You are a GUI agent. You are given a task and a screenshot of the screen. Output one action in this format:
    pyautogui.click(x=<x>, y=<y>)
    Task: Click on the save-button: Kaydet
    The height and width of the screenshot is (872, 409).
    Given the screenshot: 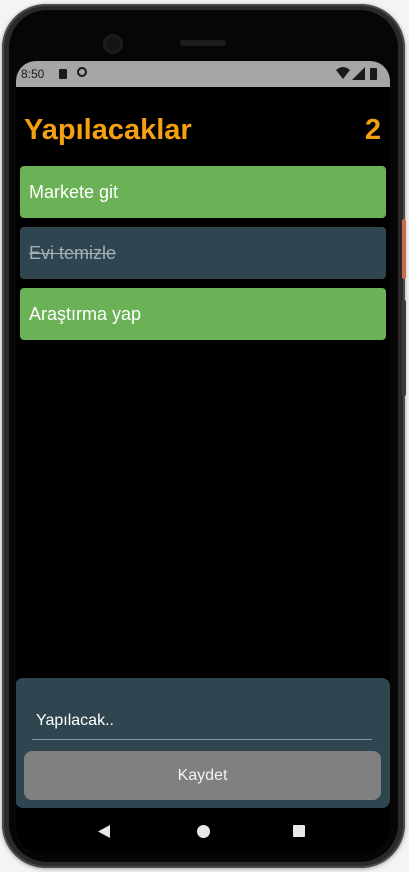 What is the action you would take?
    pyautogui.click(x=202, y=775)
    